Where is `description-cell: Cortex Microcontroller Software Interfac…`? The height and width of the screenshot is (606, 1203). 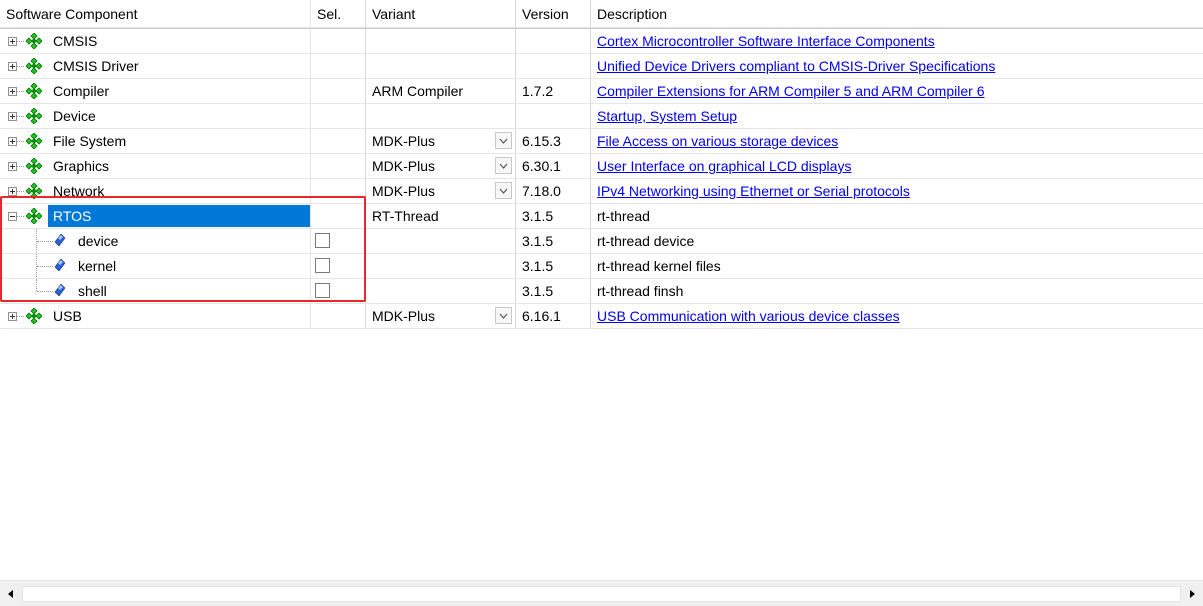
description-cell: Cortex Microcontroller Software Interfac… is located at coordinates (897, 41).